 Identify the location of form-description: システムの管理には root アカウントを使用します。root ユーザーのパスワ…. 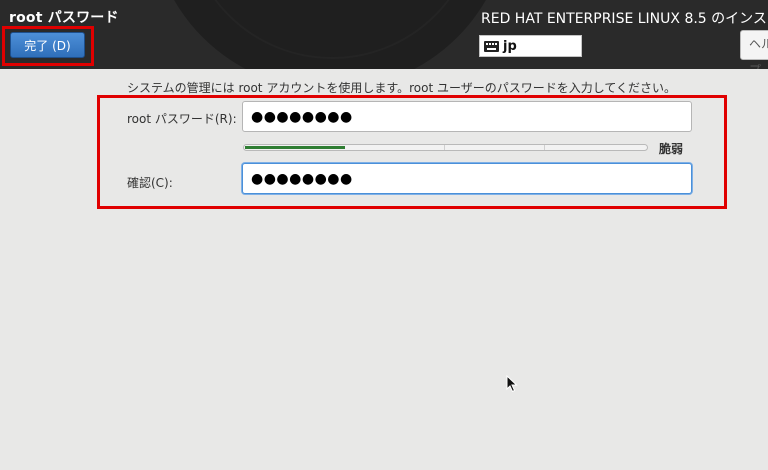
(402, 88).